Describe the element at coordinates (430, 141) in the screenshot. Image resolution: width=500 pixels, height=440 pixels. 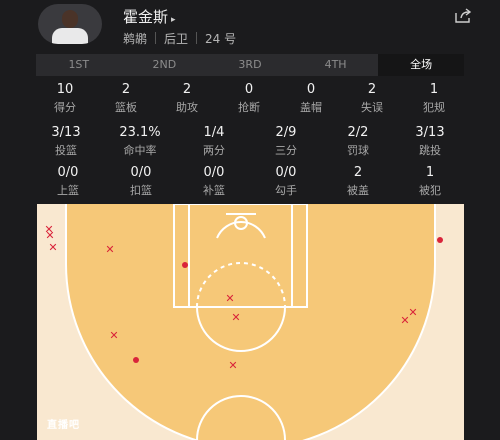
I see `stat-jumpshot: 3/13 跳投` at that location.